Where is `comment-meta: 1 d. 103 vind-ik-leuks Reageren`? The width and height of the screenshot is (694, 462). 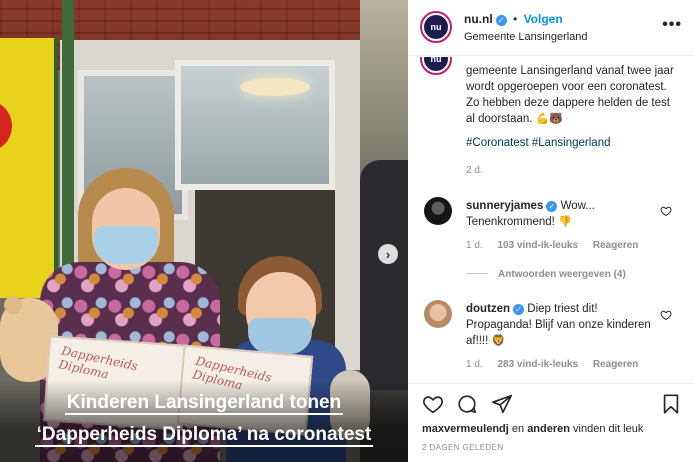 comment-meta: 1 d. 103 vind-ik-leuks Reageren is located at coordinates (552, 245).